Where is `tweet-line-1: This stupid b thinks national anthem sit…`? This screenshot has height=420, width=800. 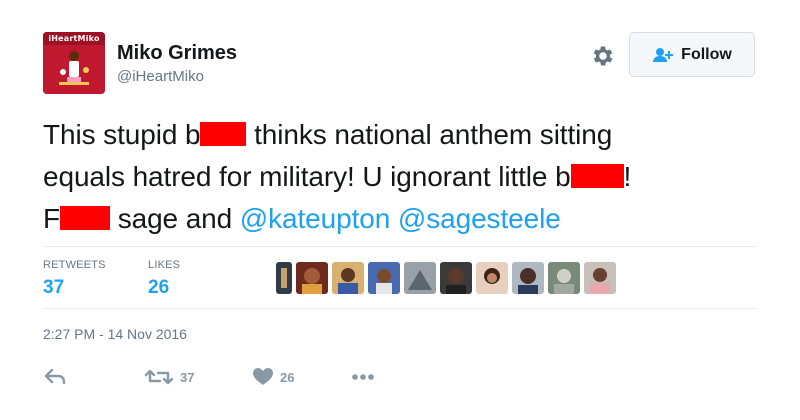
tweet-line-1: This stupid b thinks national anthem sit… is located at coordinates (403, 135).